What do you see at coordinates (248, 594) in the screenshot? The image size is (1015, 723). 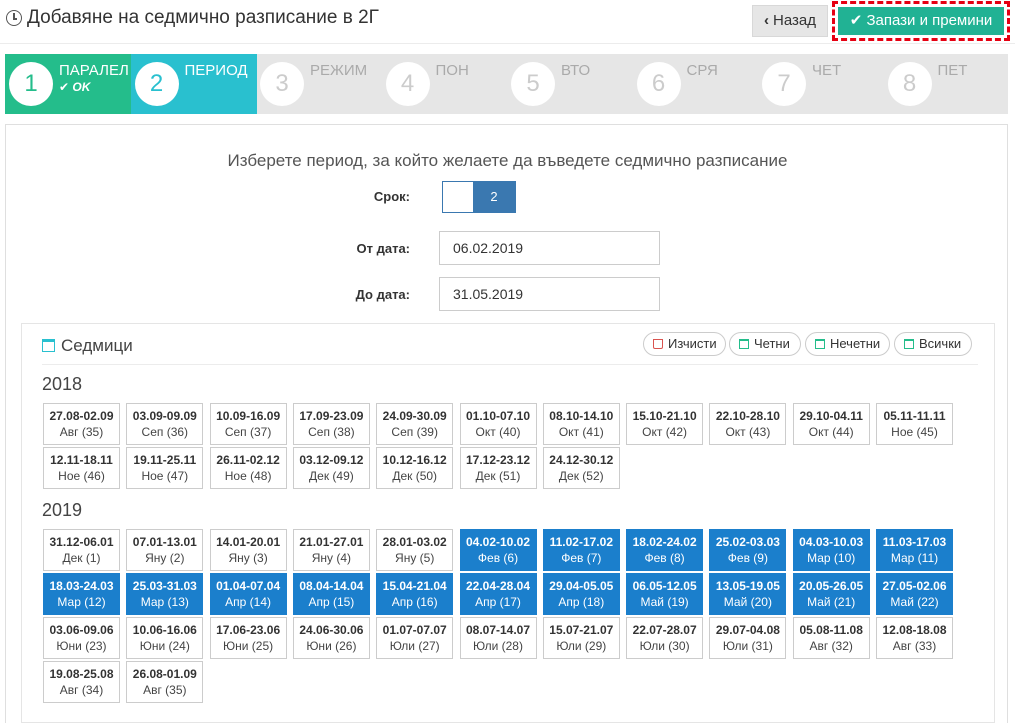 I see `week-cell: 01.04-07.04 Апр (14)` at bounding box center [248, 594].